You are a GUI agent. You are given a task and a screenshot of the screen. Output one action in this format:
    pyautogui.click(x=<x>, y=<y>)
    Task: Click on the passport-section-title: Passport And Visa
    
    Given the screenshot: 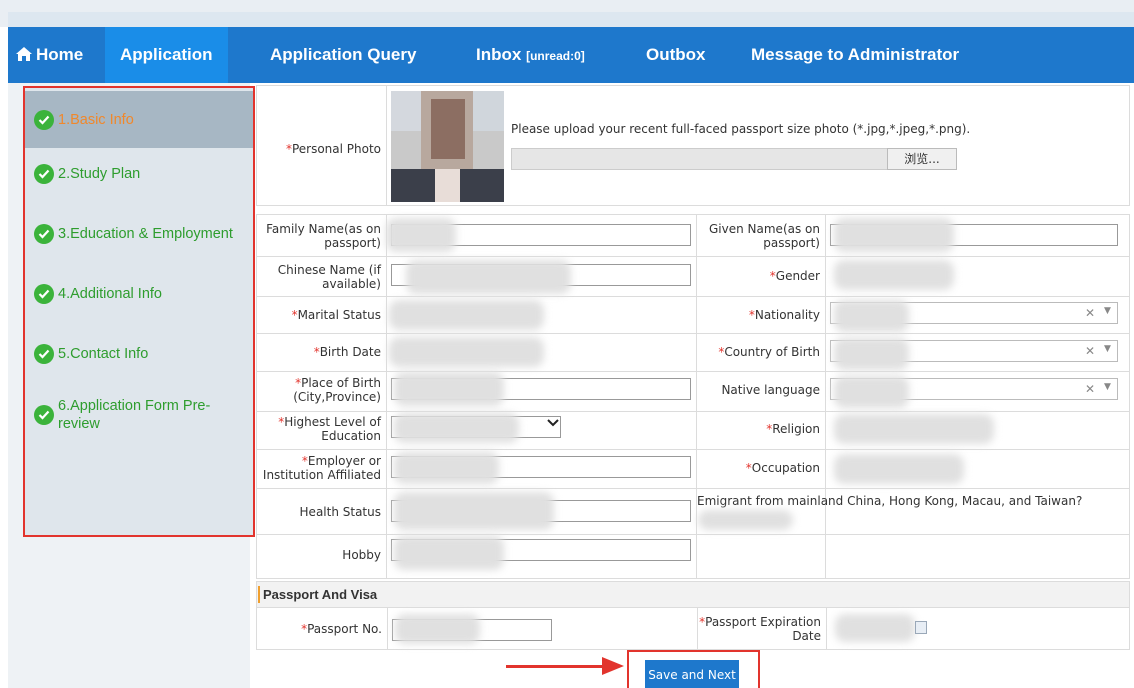 What is the action you would take?
    pyautogui.click(x=320, y=594)
    